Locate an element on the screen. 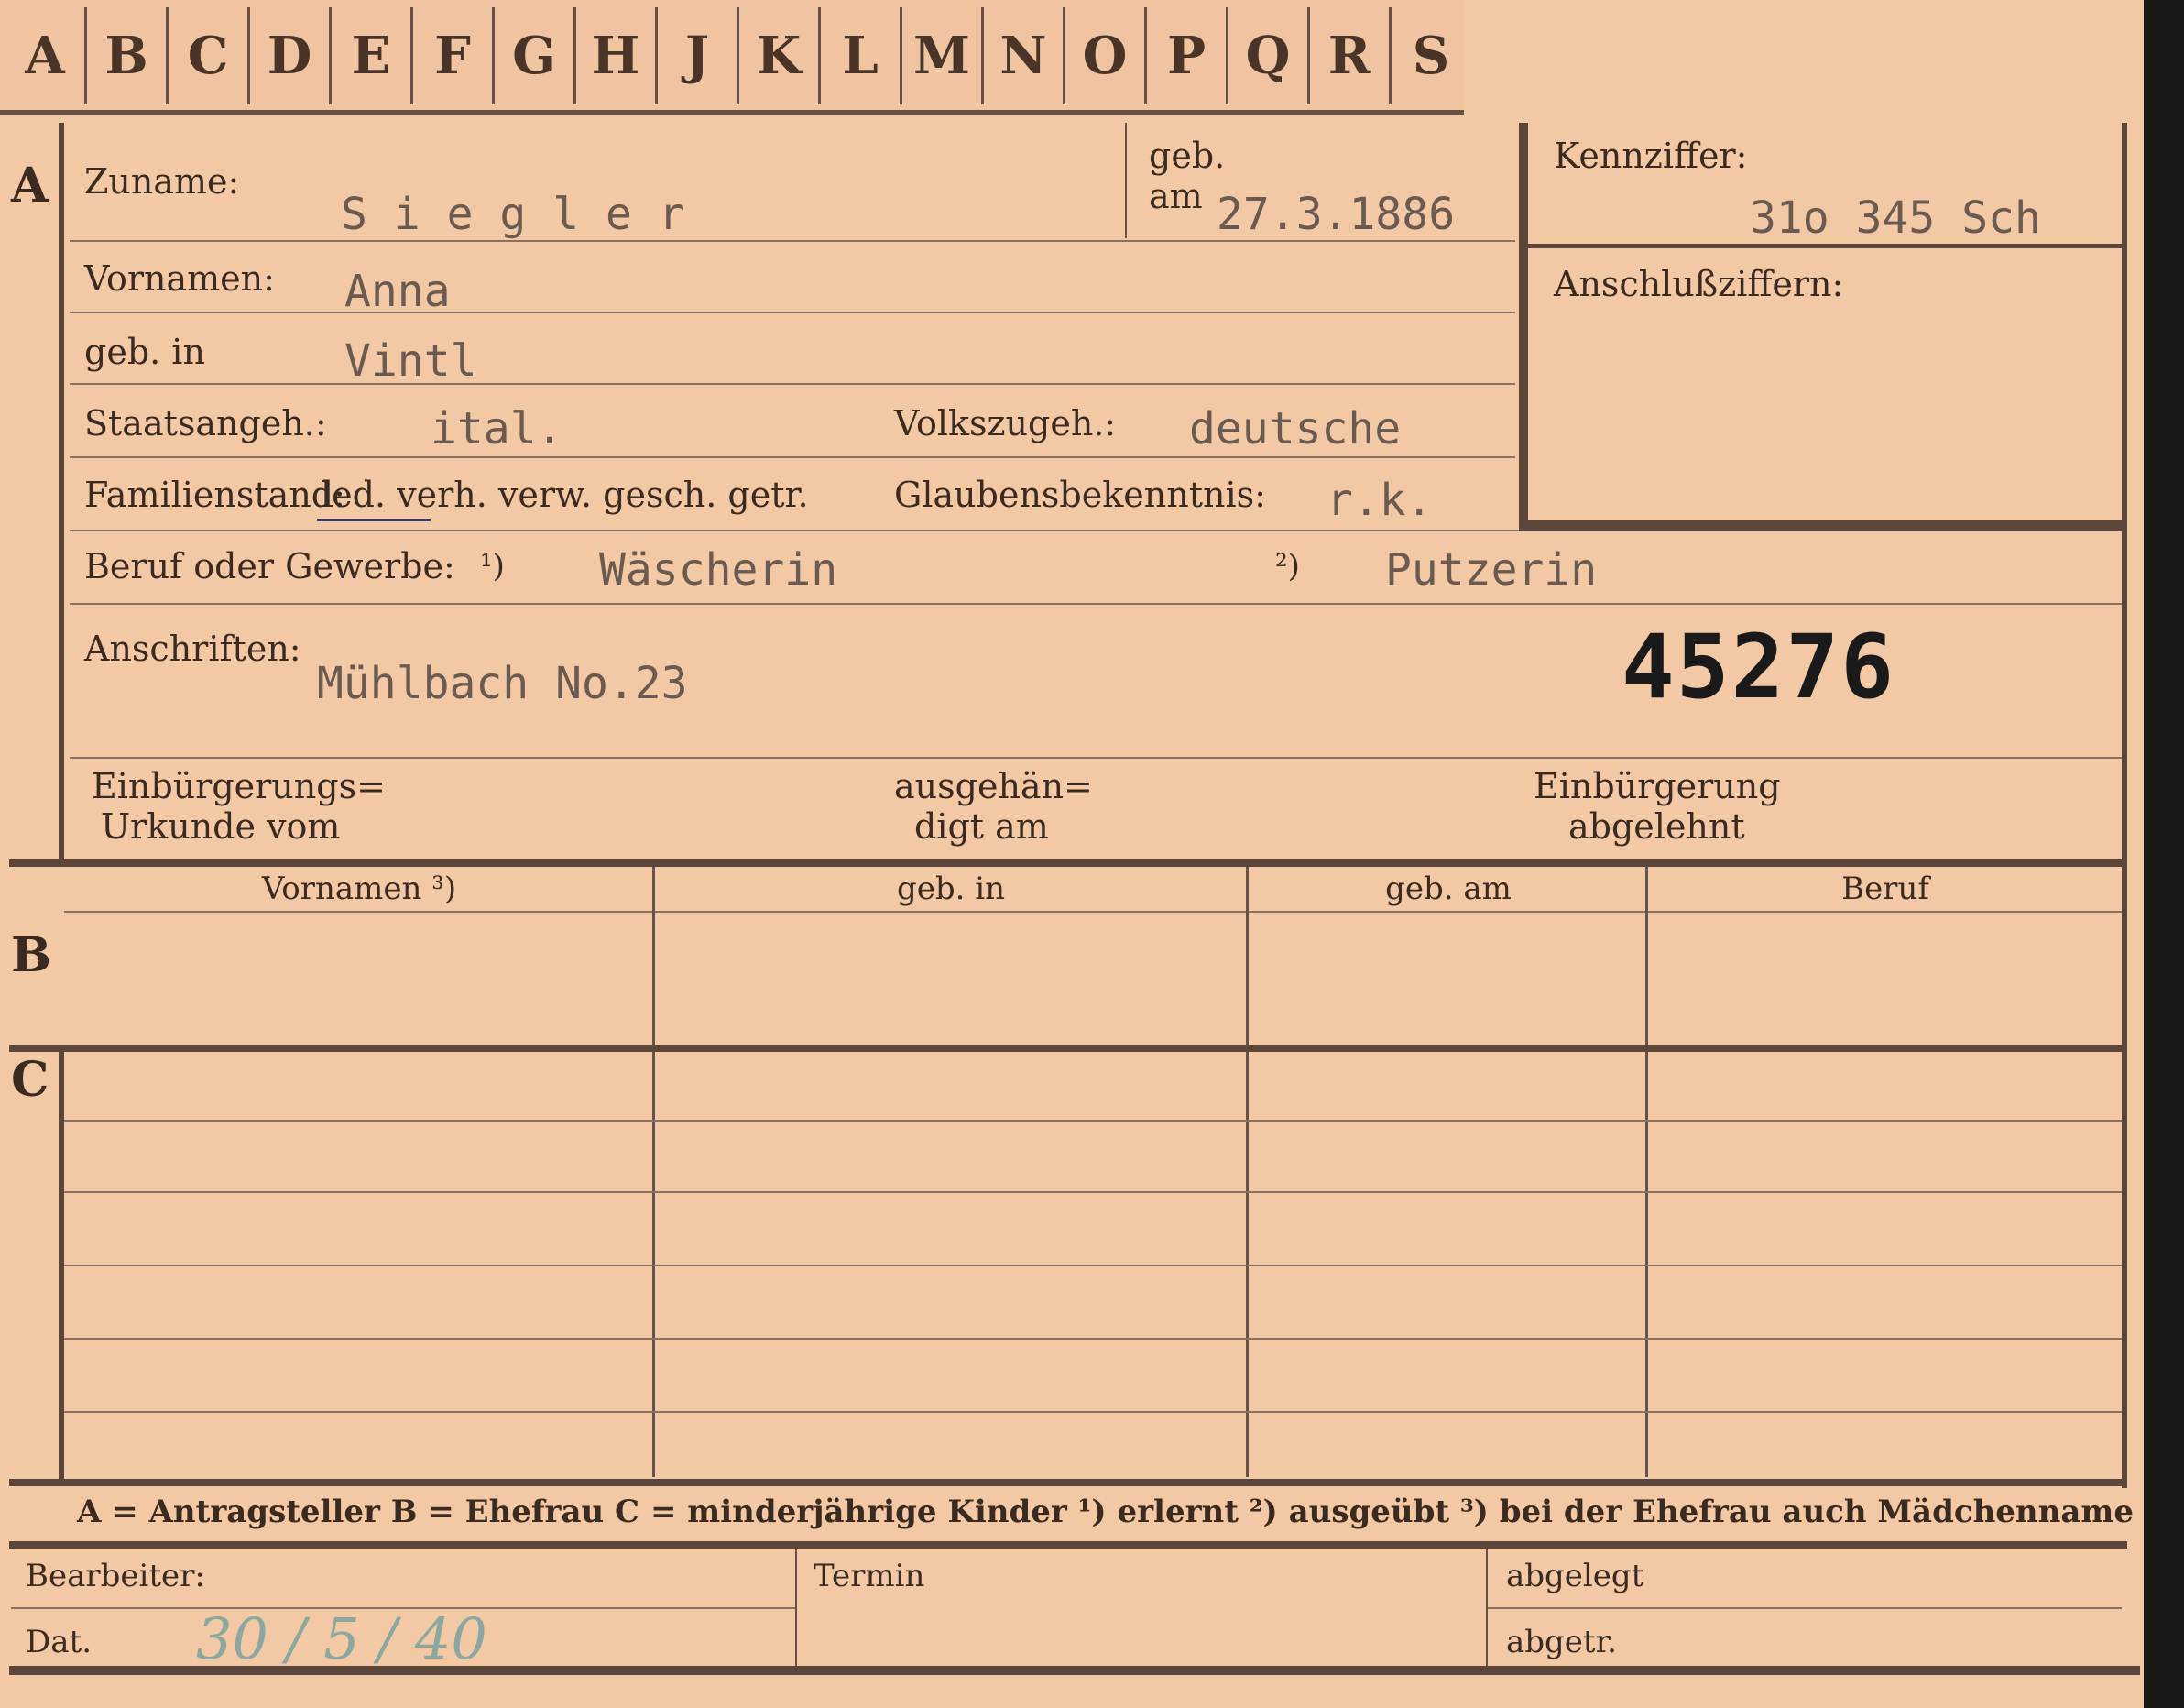 Image resolution: width=2184 pixels, height=1708 pixels. tab-p: P is located at coordinates (1187, 56).